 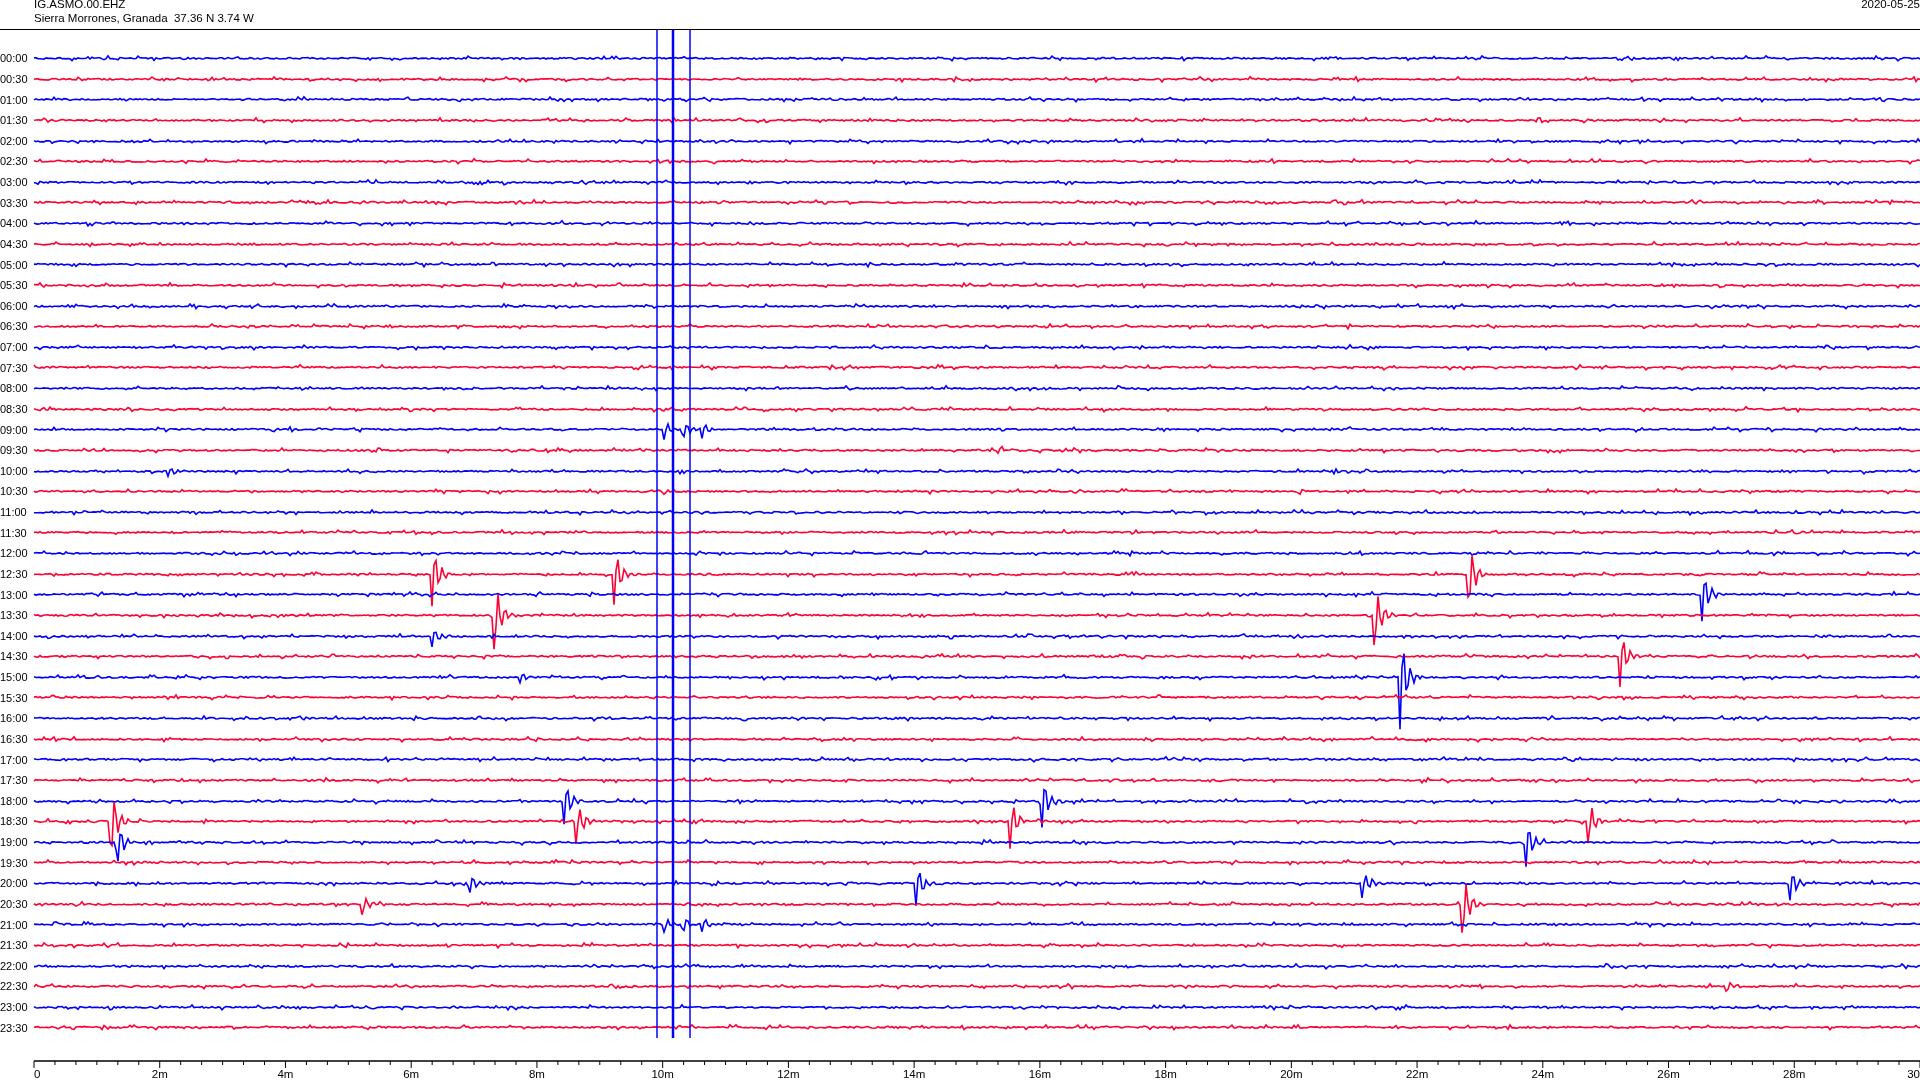 I want to click on axis-tick-label: 6m, so click(x=411, y=1074).